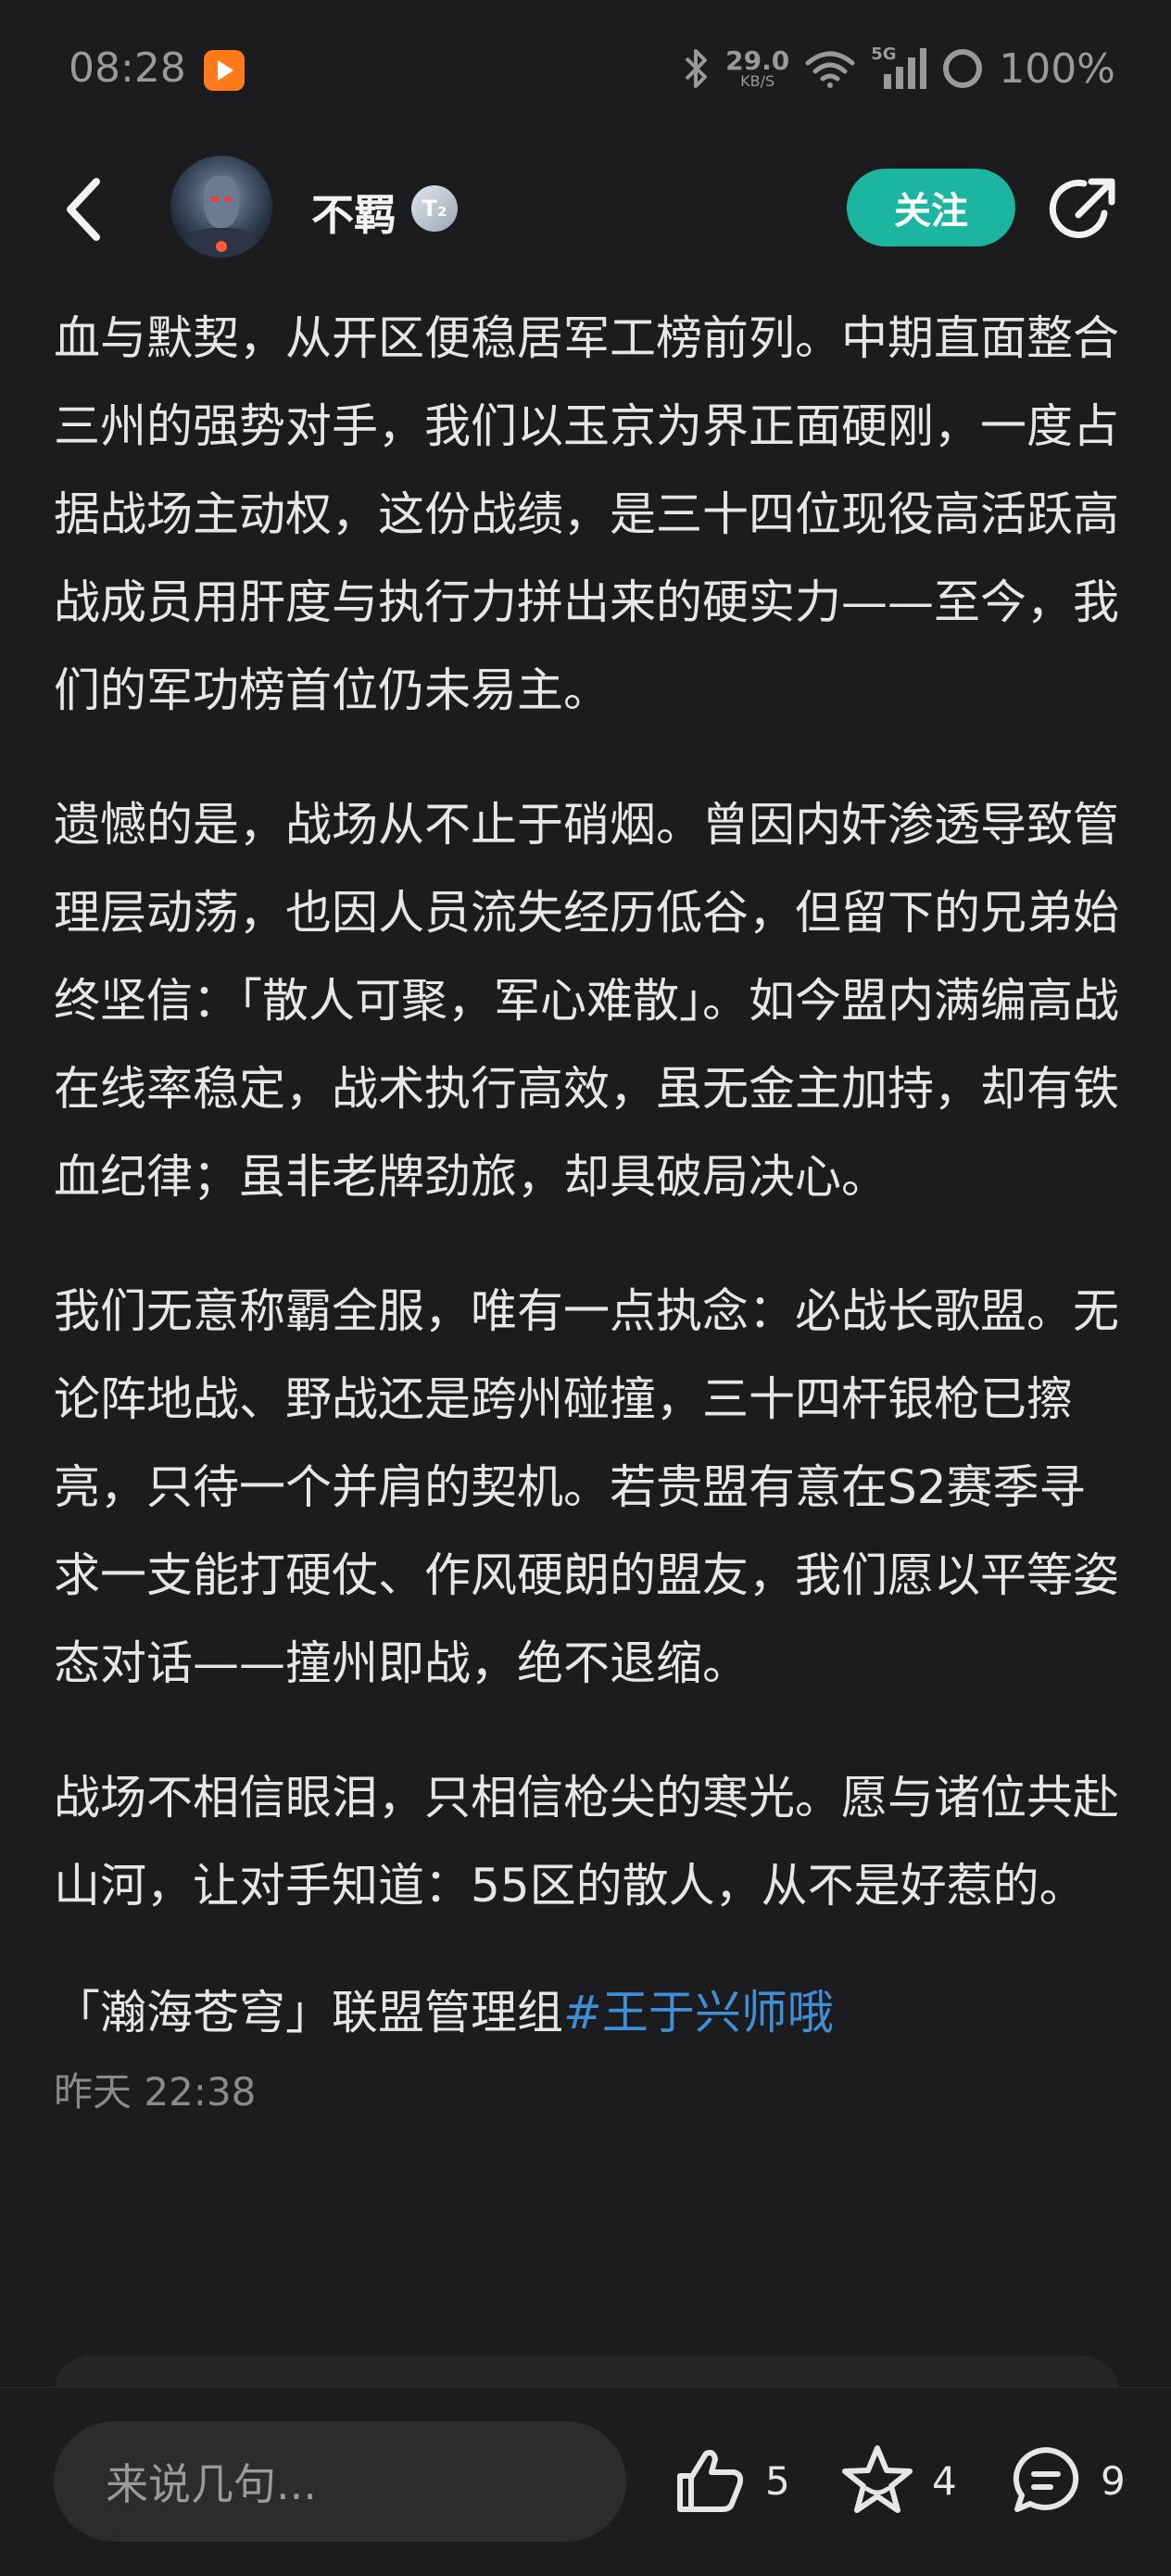  What do you see at coordinates (435, 208) in the screenshot?
I see `level-badge: T₂` at bounding box center [435, 208].